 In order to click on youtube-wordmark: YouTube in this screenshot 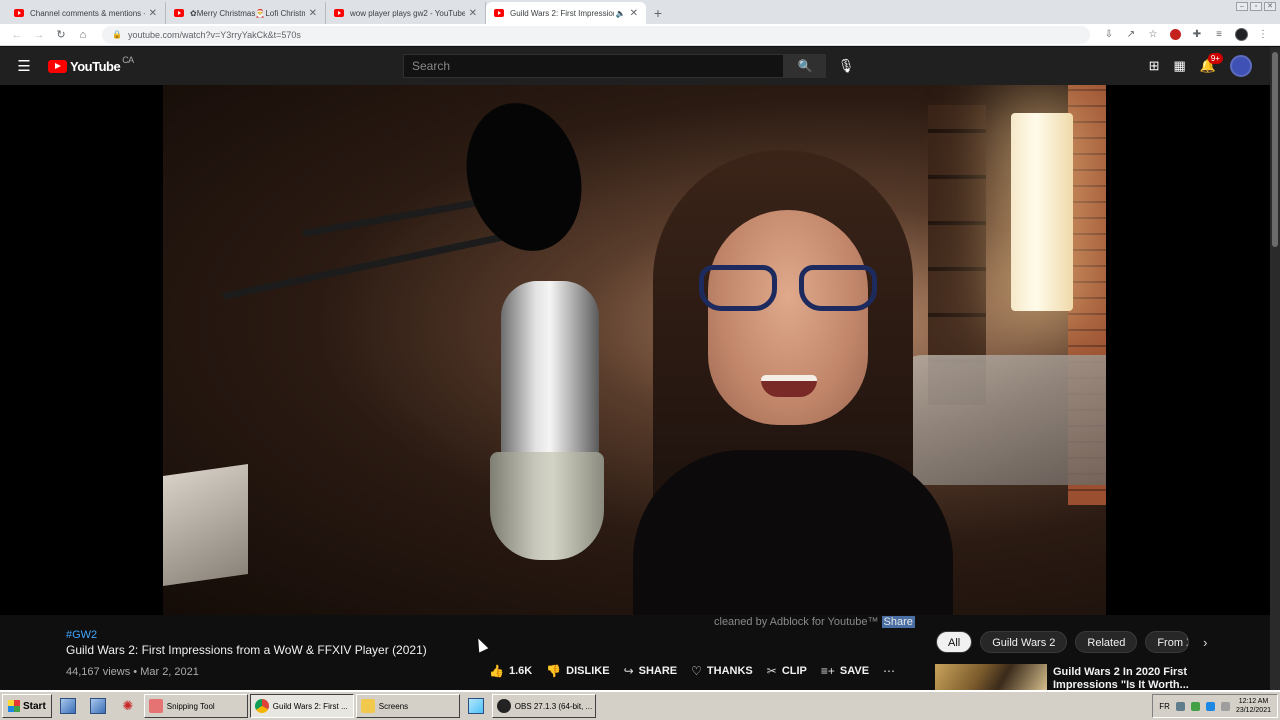, I will do `click(95, 66)`.